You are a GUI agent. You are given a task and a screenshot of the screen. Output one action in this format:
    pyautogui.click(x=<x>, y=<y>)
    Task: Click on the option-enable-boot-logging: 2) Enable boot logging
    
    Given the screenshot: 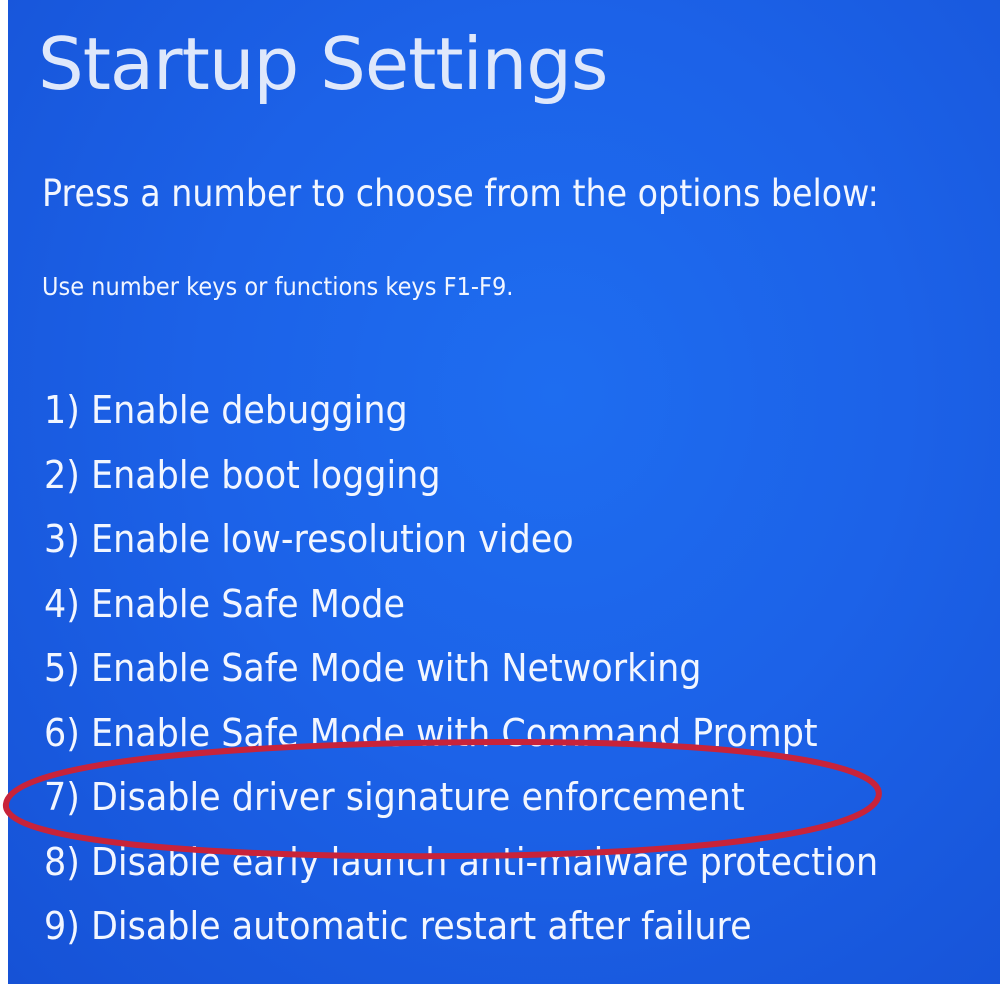 What is the action you would take?
    pyautogui.click(x=461, y=483)
    